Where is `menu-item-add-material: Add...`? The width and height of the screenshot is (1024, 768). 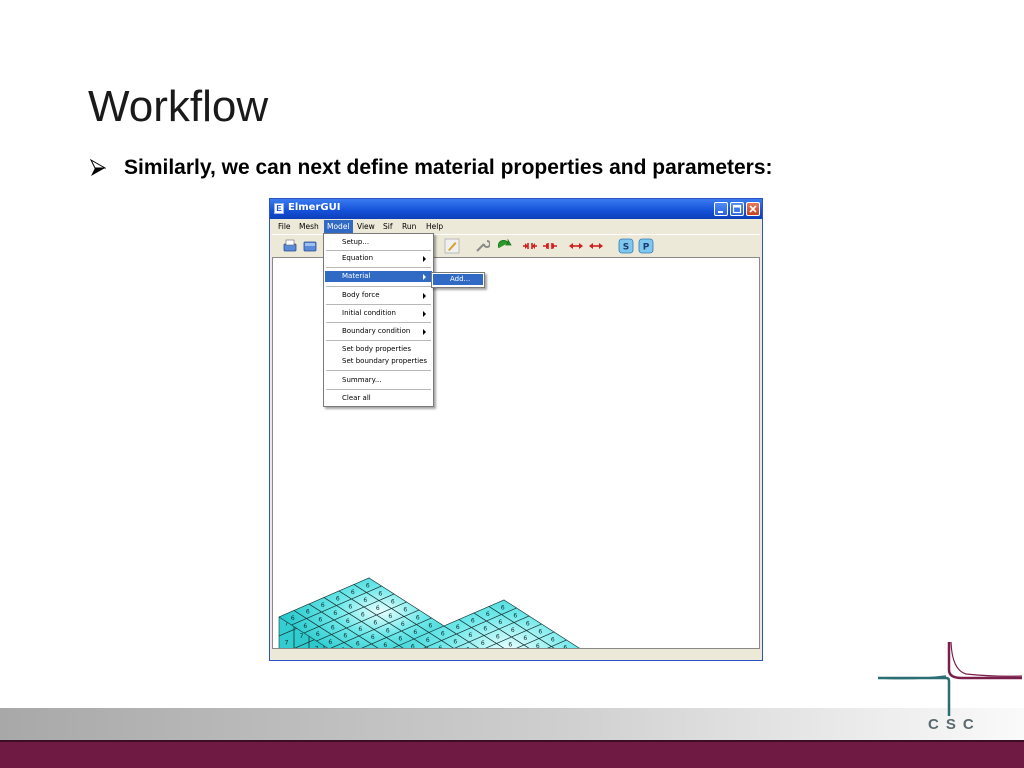
menu-item-add-material: Add... is located at coordinates (458, 279).